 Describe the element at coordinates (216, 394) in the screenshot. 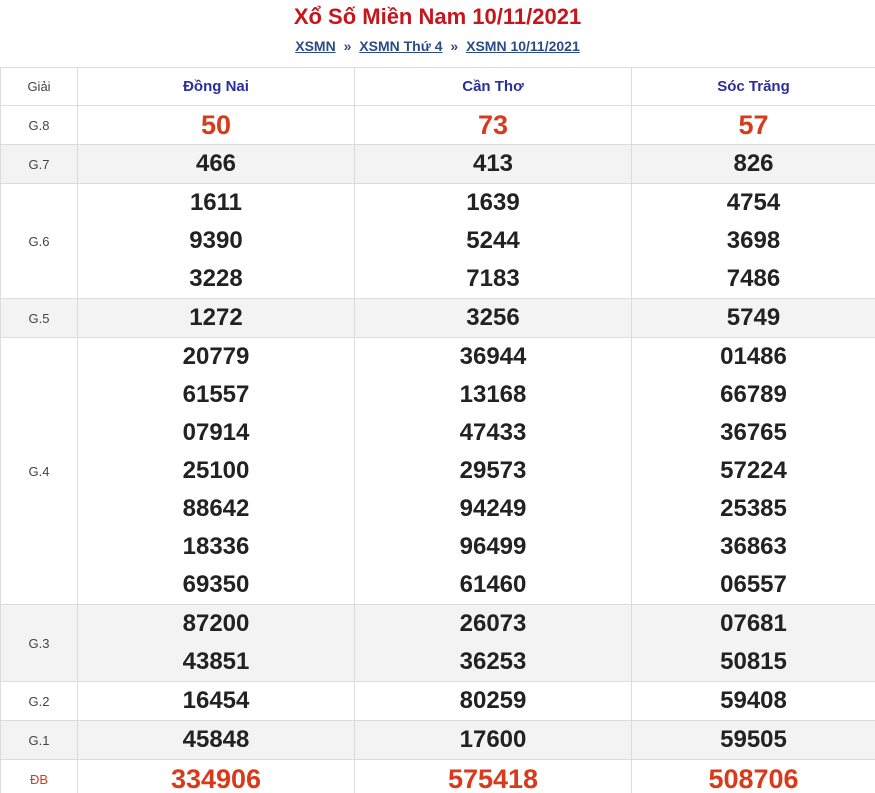

I see `lottery-number: 61557` at that location.